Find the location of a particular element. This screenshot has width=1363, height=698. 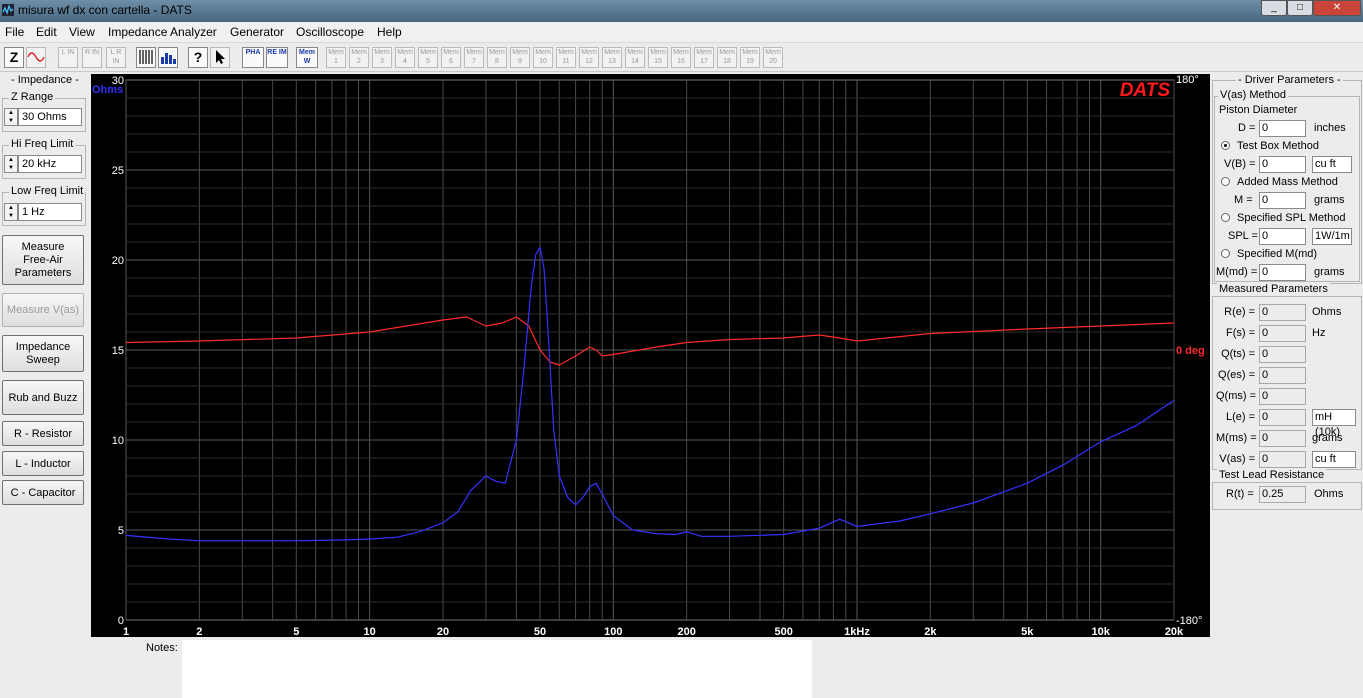

menu-generator: Generator is located at coordinates (257, 32).